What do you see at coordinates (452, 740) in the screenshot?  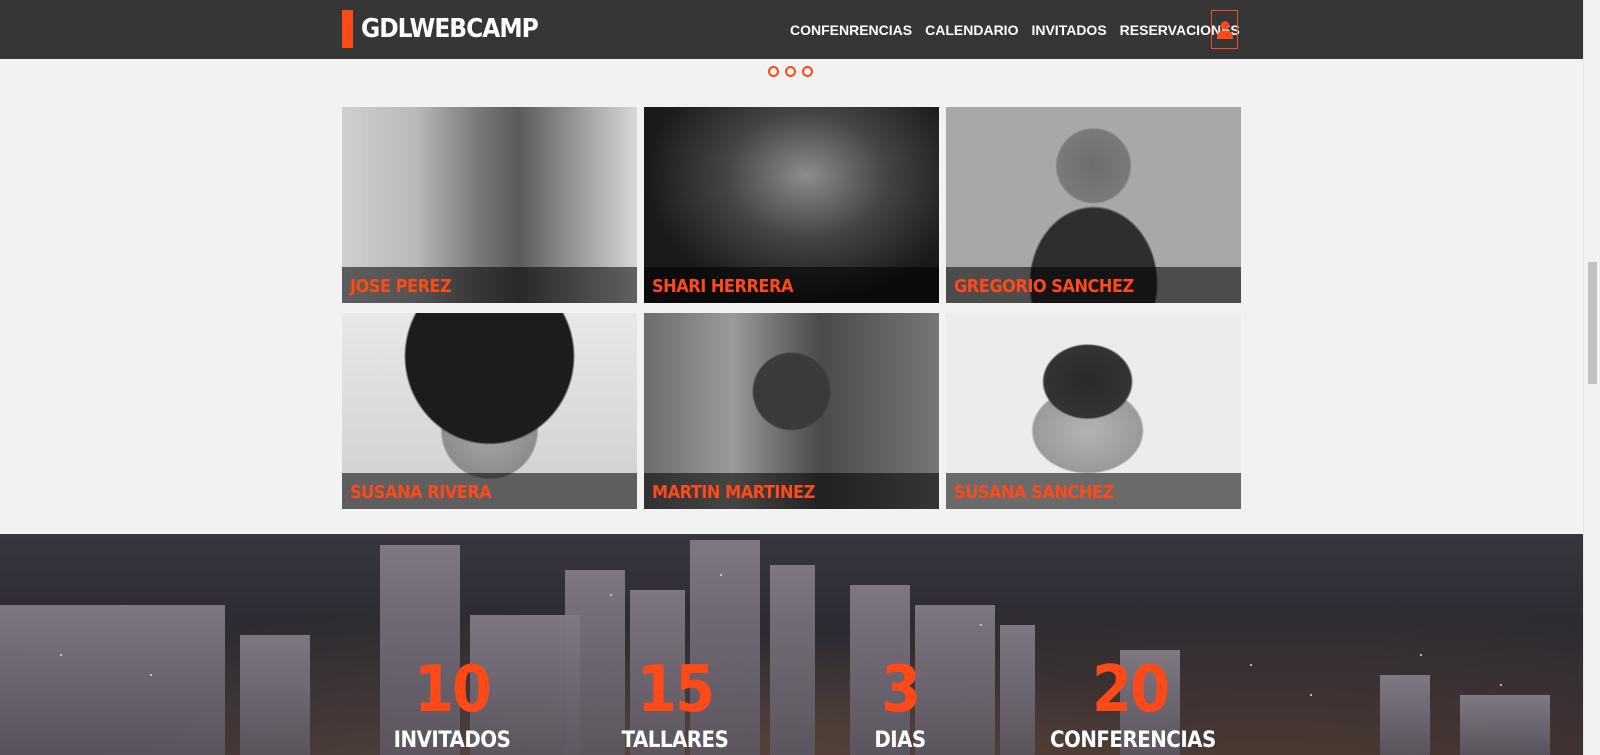 I see `stat-label: INVITADOS` at bounding box center [452, 740].